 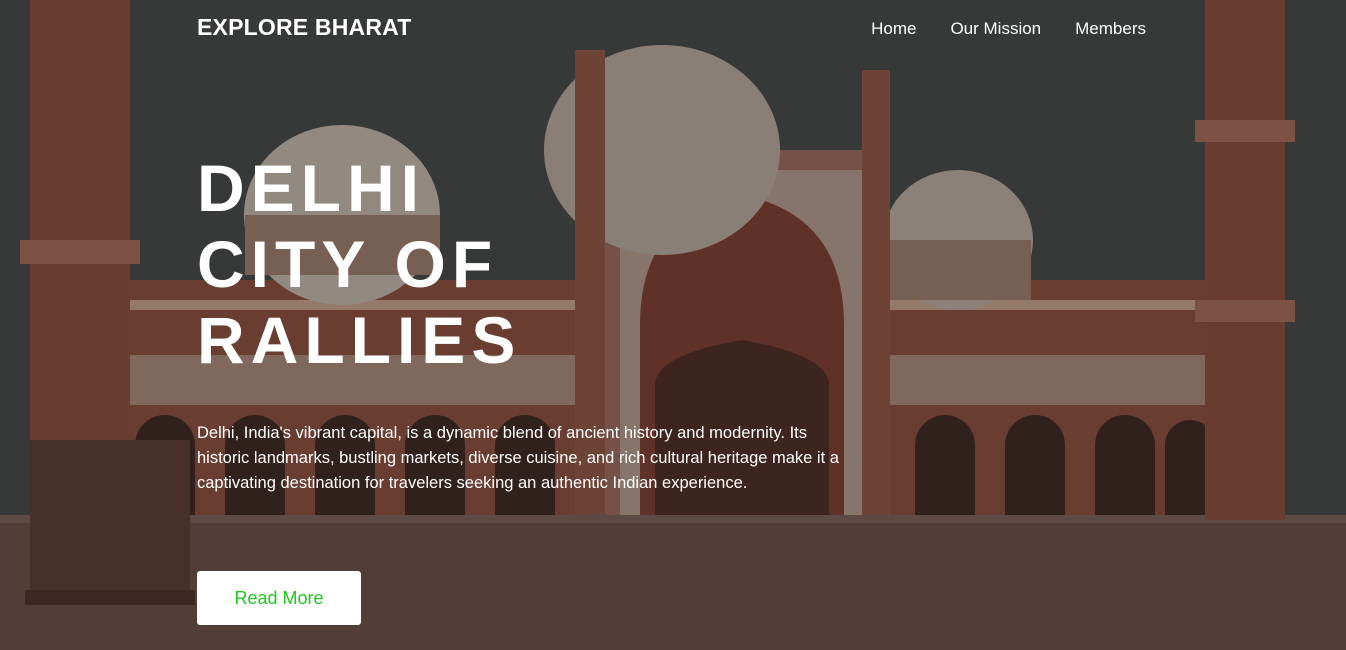 What do you see at coordinates (279, 598) in the screenshot?
I see `read-more-button: Read More` at bounding box center [279, 598].